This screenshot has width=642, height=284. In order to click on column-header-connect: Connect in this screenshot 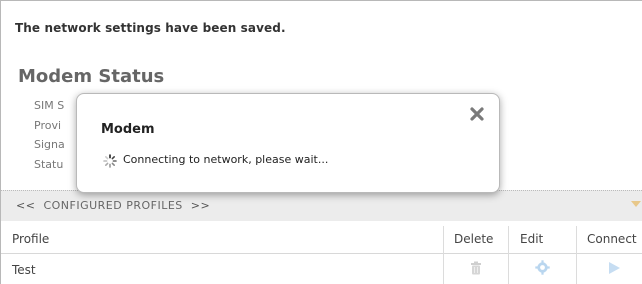, I will do `click(612, 239)`.